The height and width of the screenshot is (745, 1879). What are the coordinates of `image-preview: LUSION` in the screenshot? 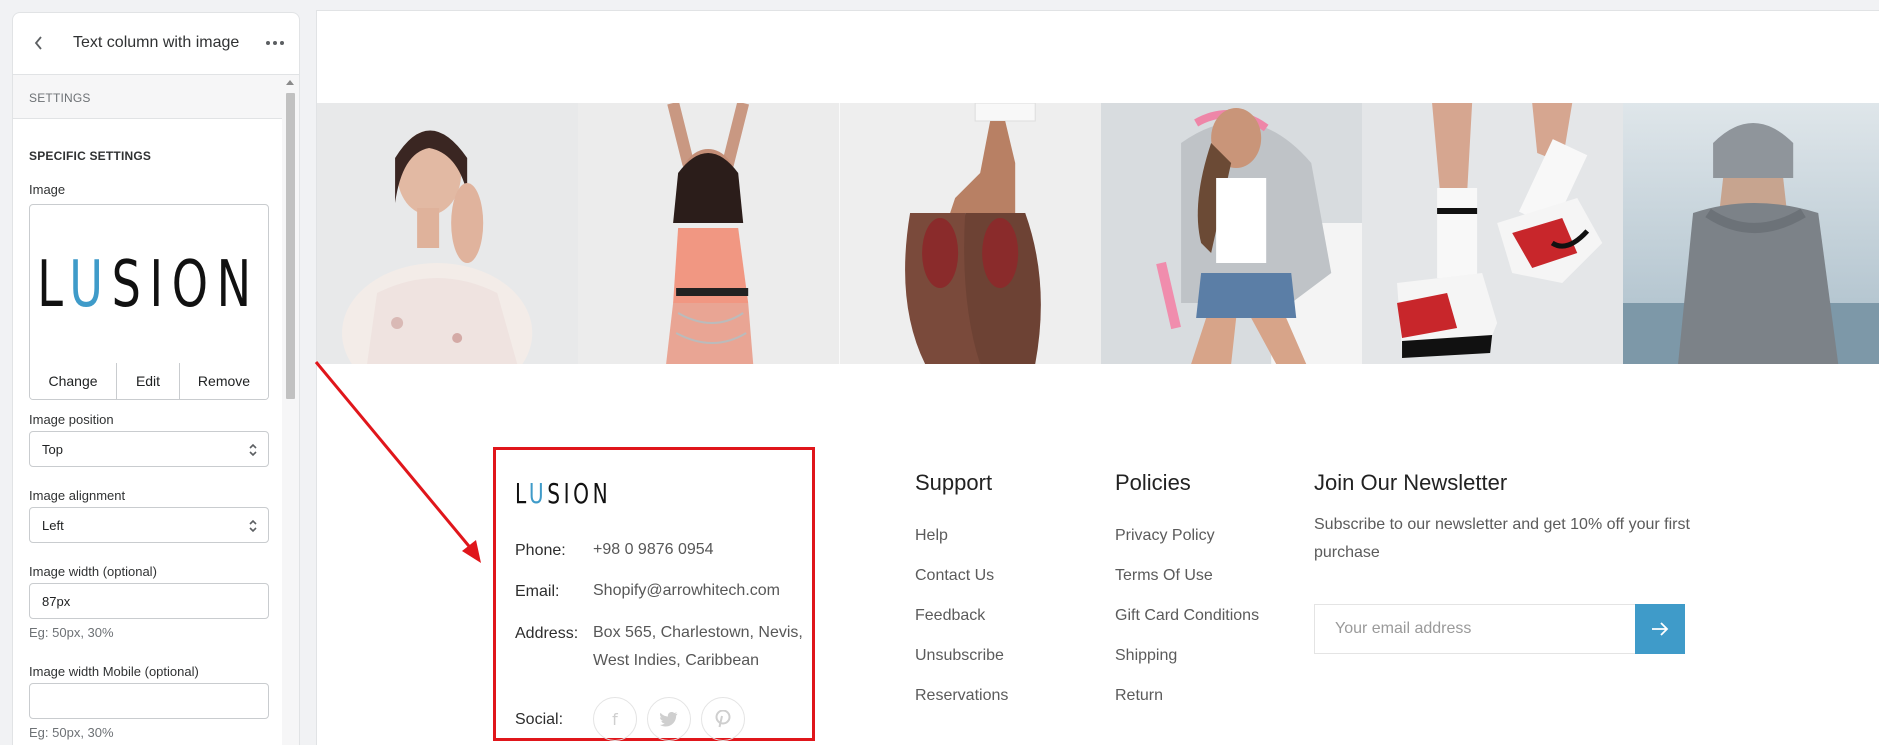 It's located at (149, 285).